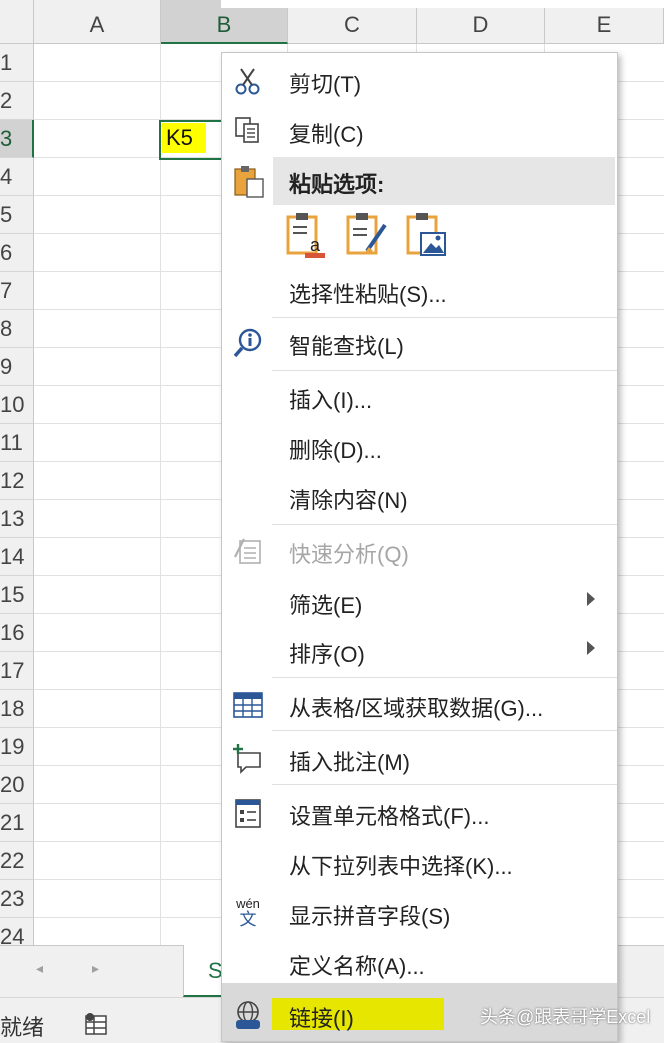 This screenshot has height=1043, width=664. What do you see at coordinates (17, 709) in the screenshot?
I see `row-header: 18` at bounding box center [17, 709].